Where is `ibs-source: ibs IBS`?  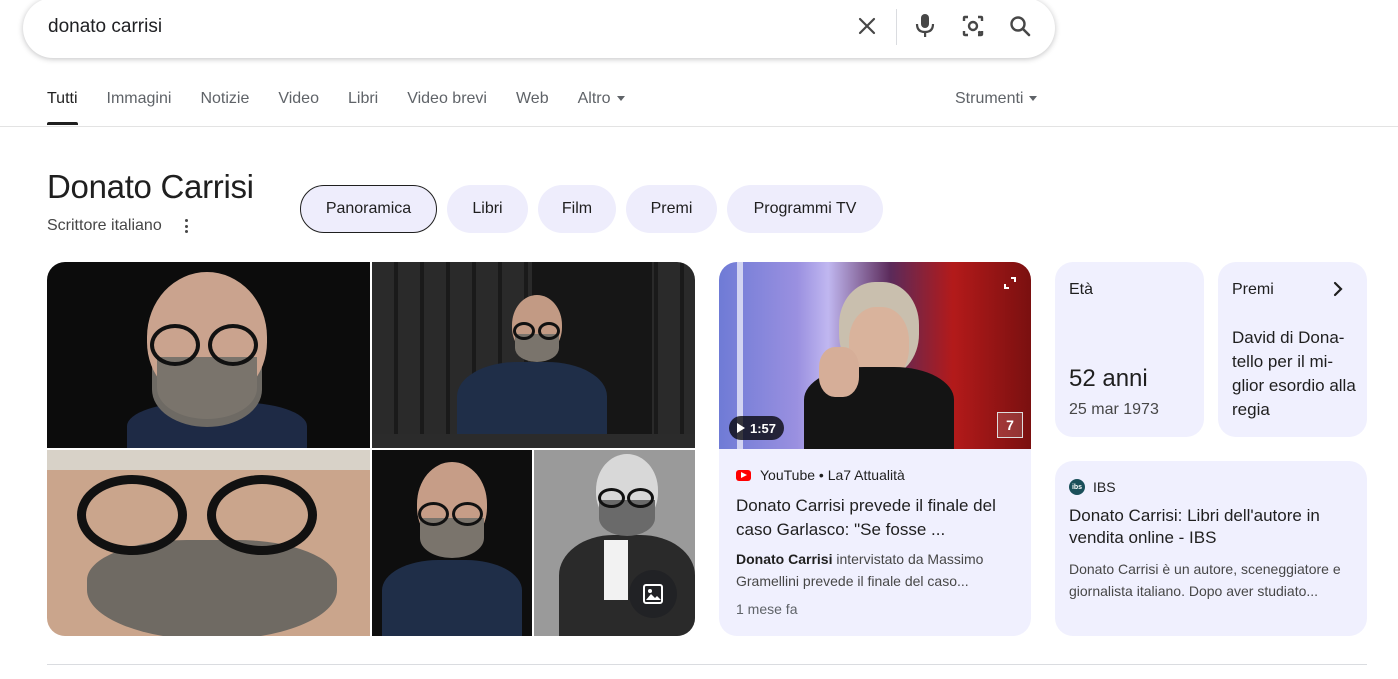
ibs-source: ibs IBS is located at coordinates (1092, 487).